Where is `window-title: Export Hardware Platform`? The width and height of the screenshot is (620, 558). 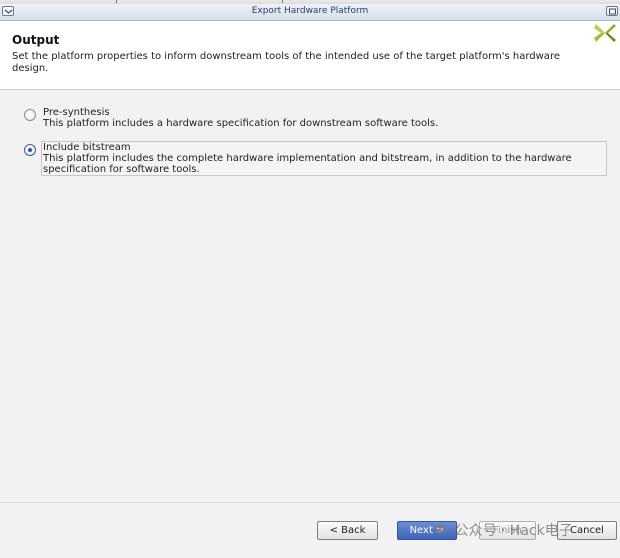 window-title: Export Hardware Platform is located at coordinates (310, 11).